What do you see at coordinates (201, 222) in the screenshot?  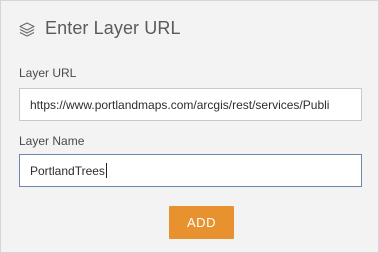 I see `add-button: ADD` at bounding box center [201, 222].